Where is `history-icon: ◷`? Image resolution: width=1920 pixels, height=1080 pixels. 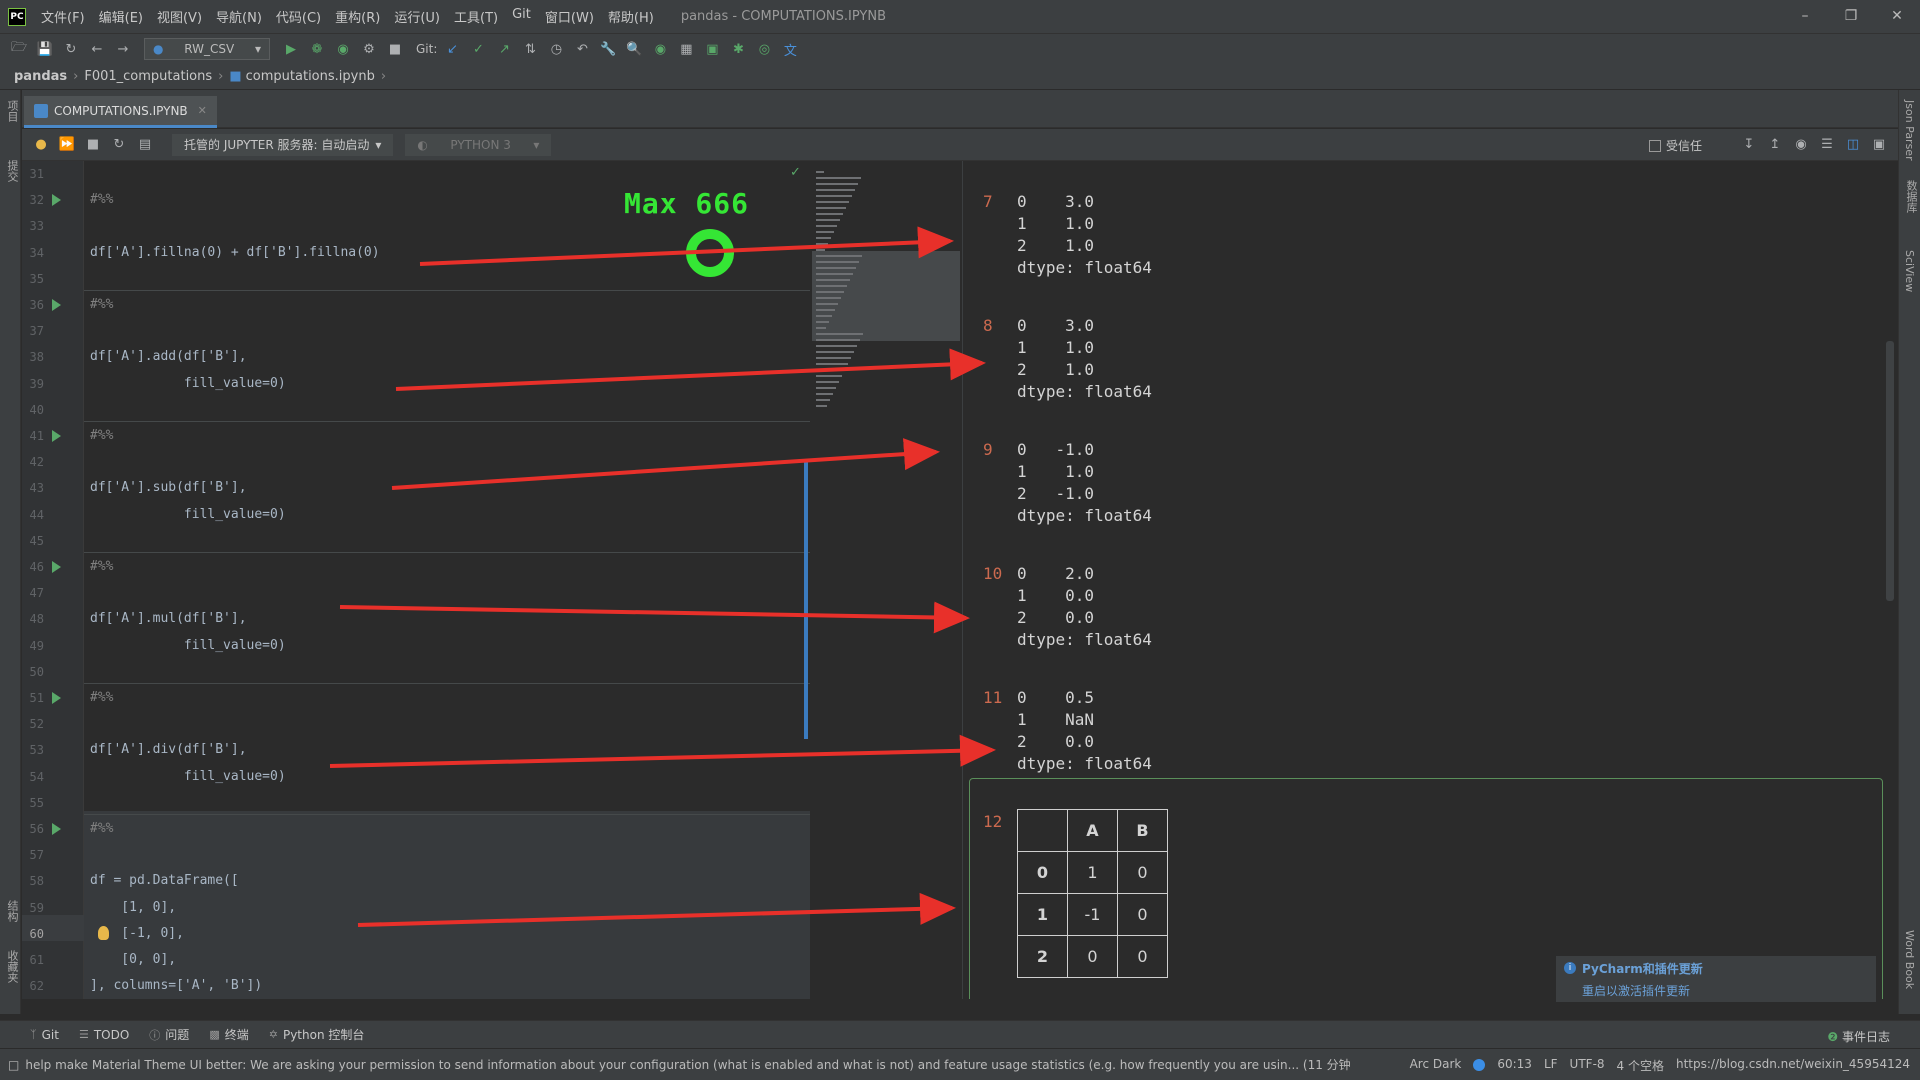 history-icon: ◷ is located at coordinates (556, 49).